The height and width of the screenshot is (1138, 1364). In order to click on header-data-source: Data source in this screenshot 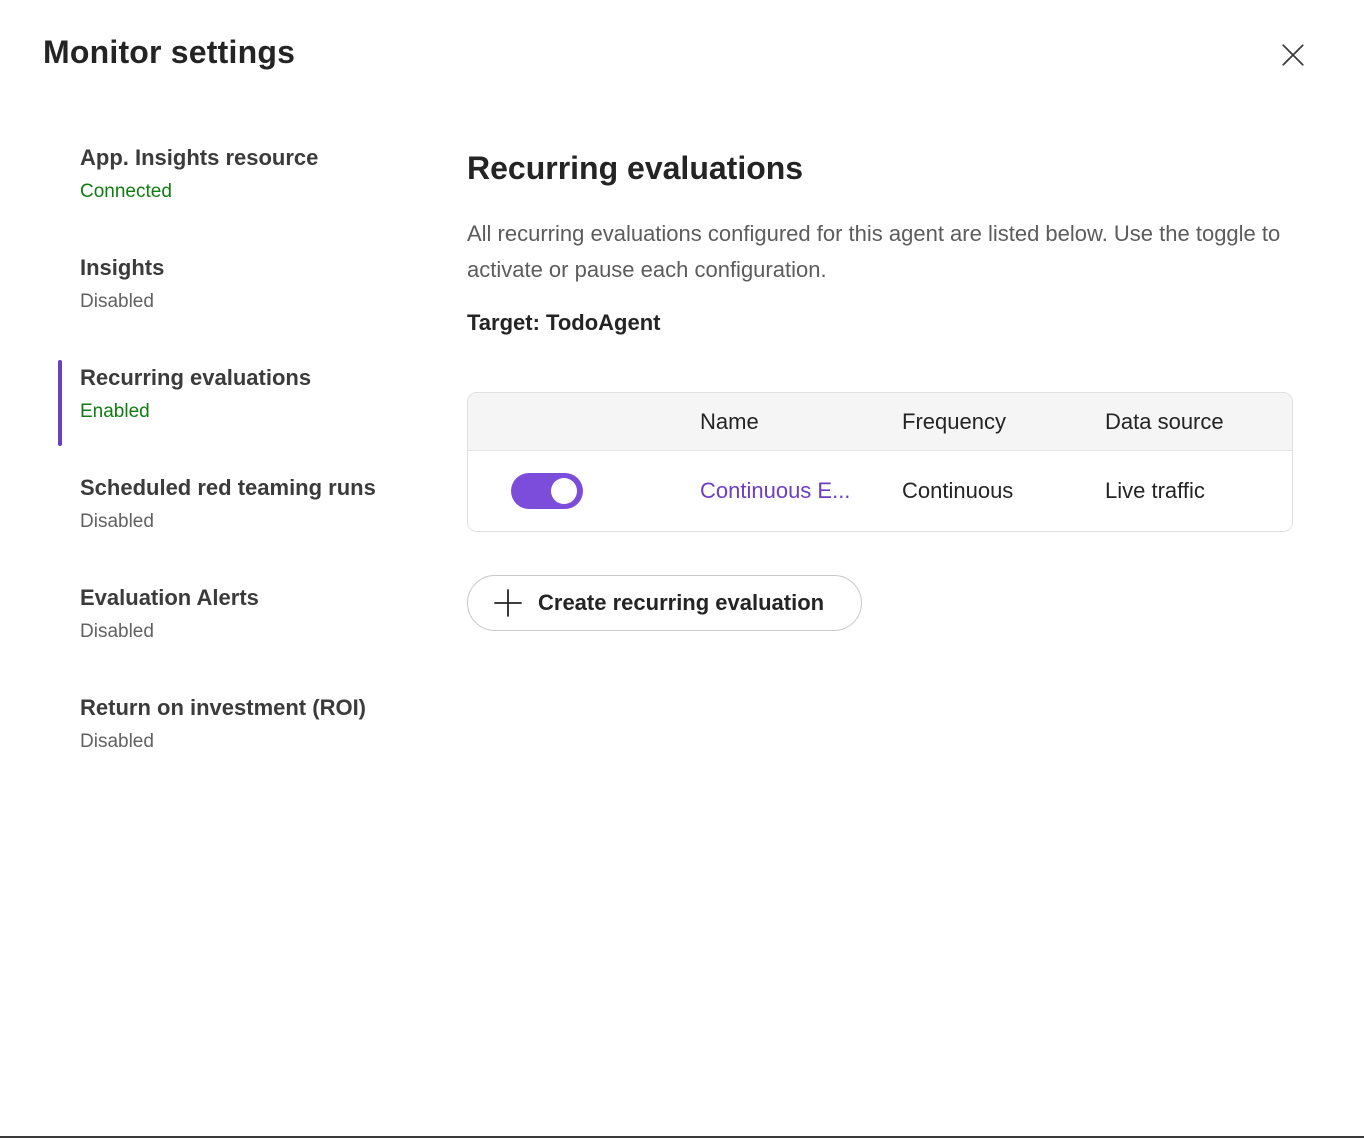, I will do `click(1164, 421)`.